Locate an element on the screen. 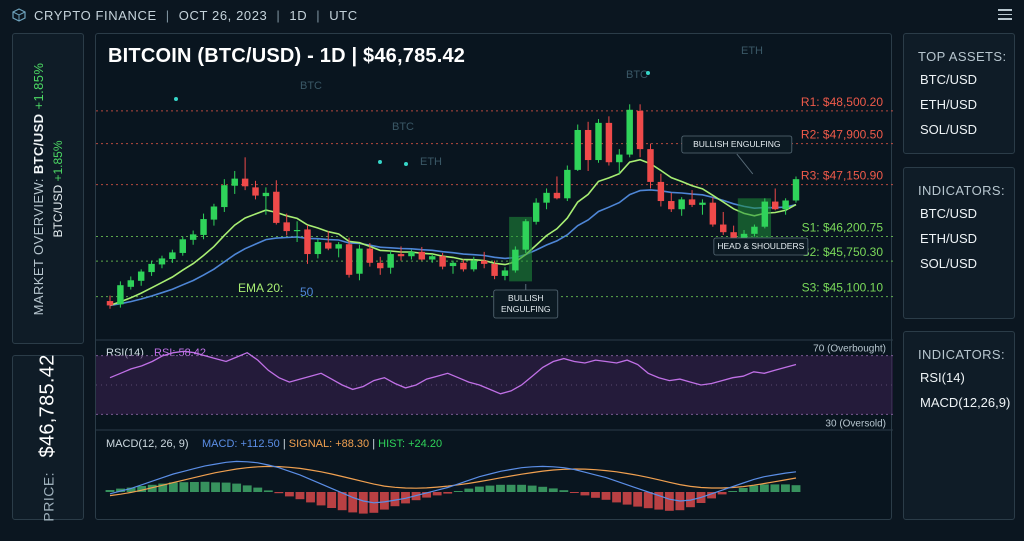 The width and height of the screenshot is (1024, 541). indicator-item-rsi: RSI(14) is located at coordinates (965, 382).